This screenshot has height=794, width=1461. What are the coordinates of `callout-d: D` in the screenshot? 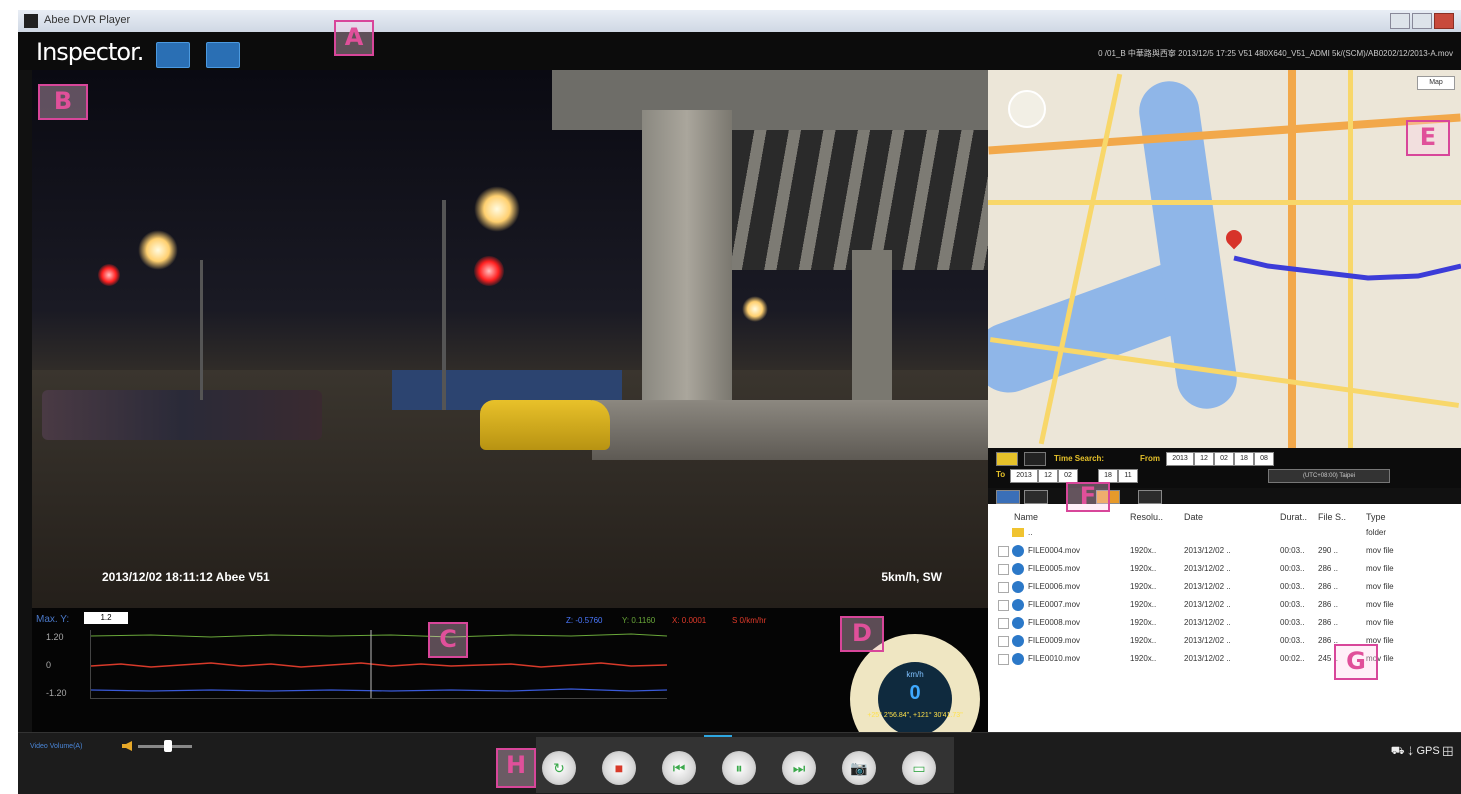 It's located at (862, 634).